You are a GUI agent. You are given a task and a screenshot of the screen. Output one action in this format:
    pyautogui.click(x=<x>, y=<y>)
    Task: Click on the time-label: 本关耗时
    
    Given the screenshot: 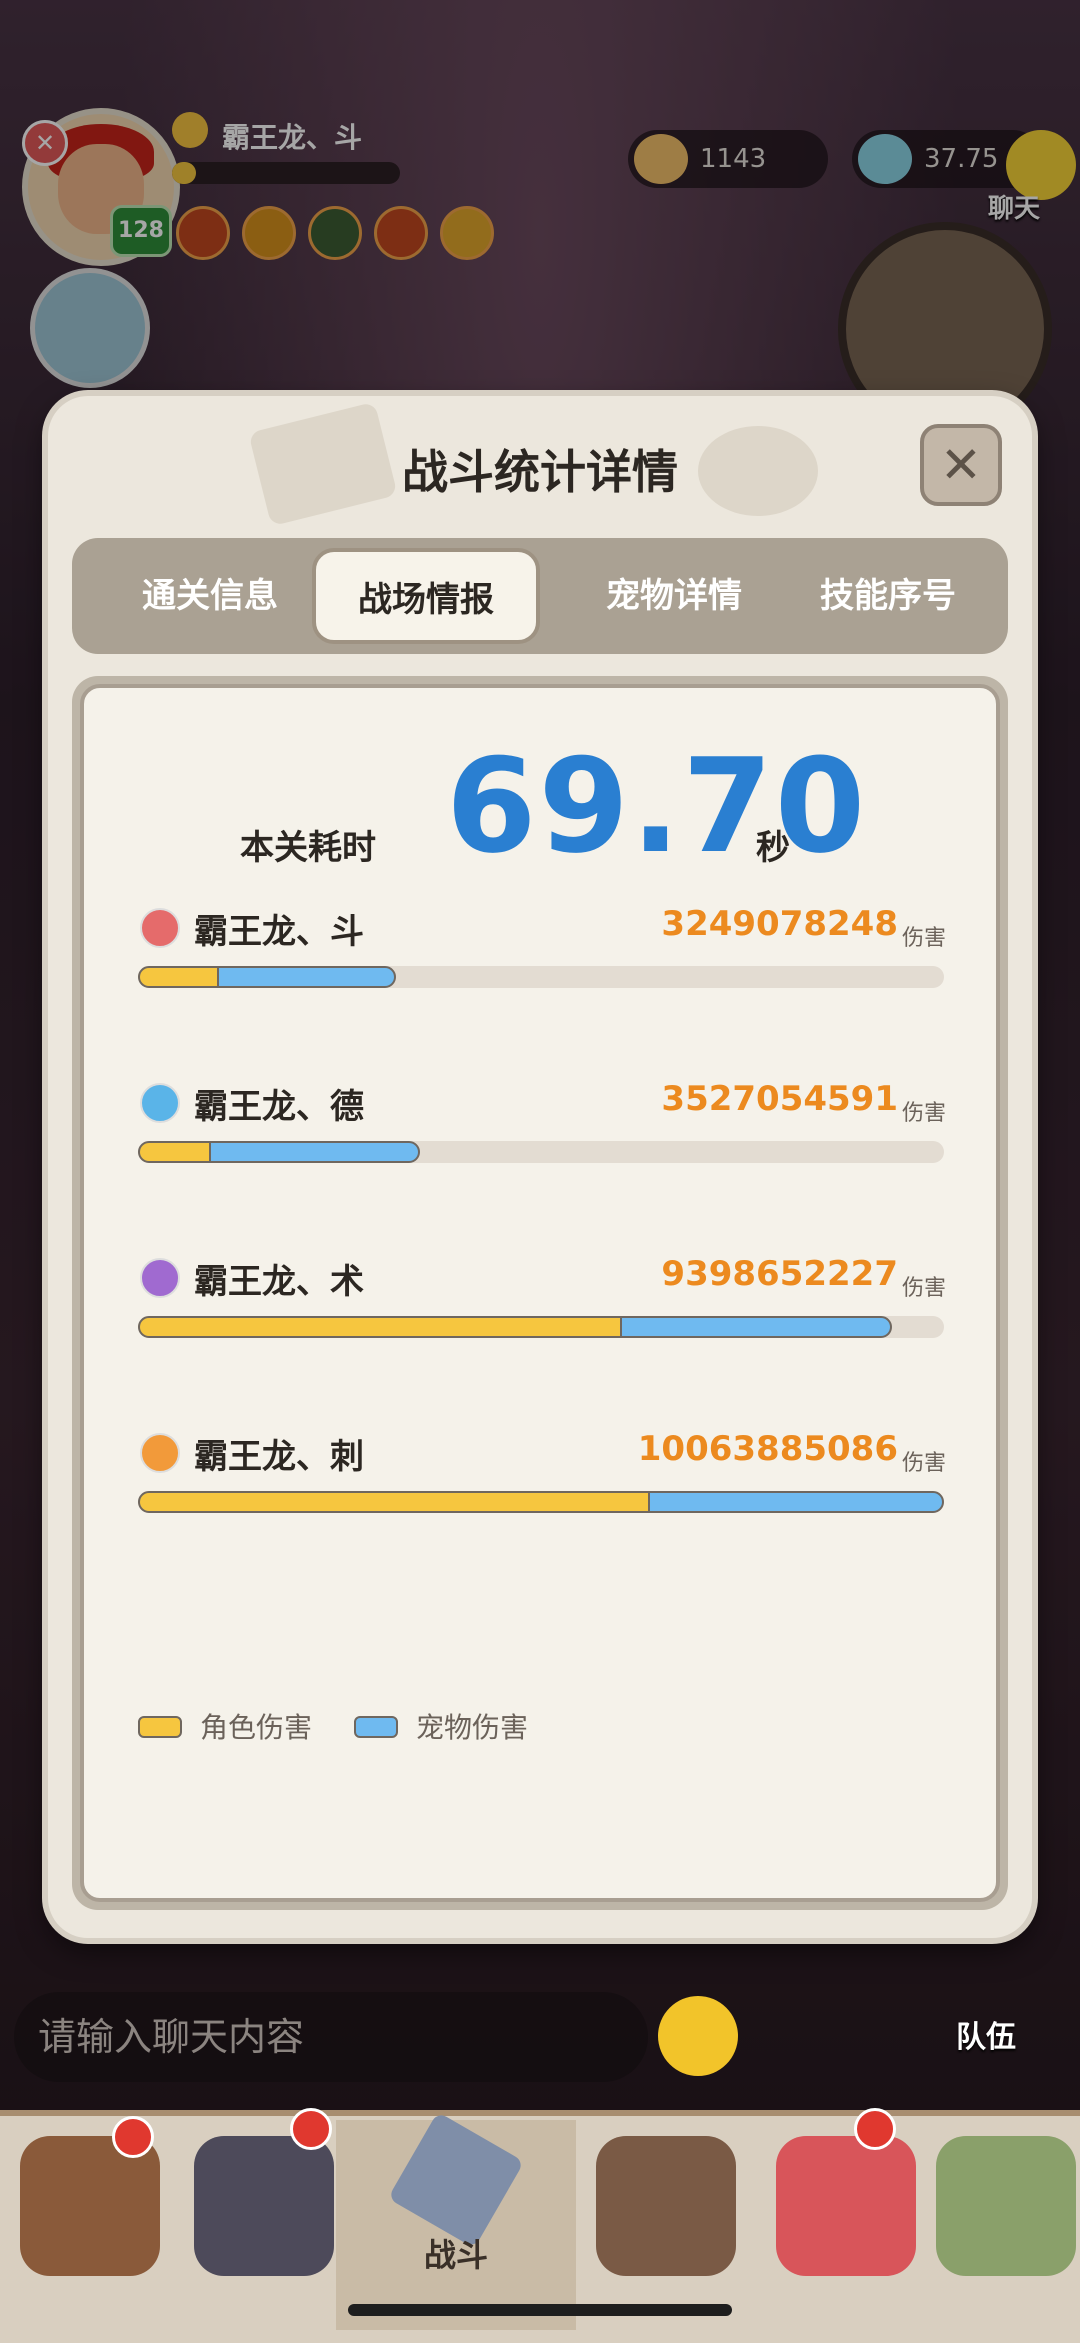 What is the action you would take?
    pyautogui.click(x=308, y=848)
    